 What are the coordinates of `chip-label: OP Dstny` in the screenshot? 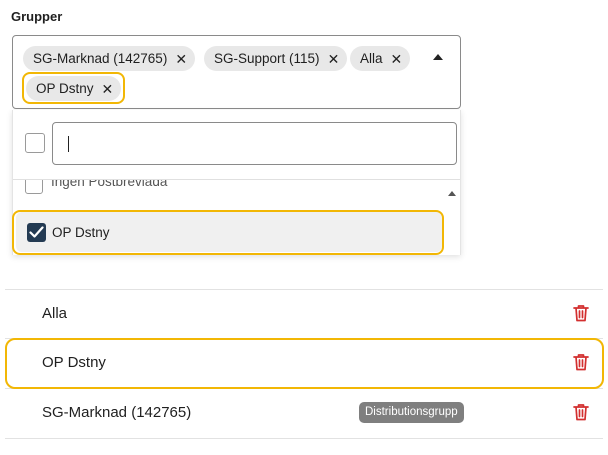 It's located at (65, 88).